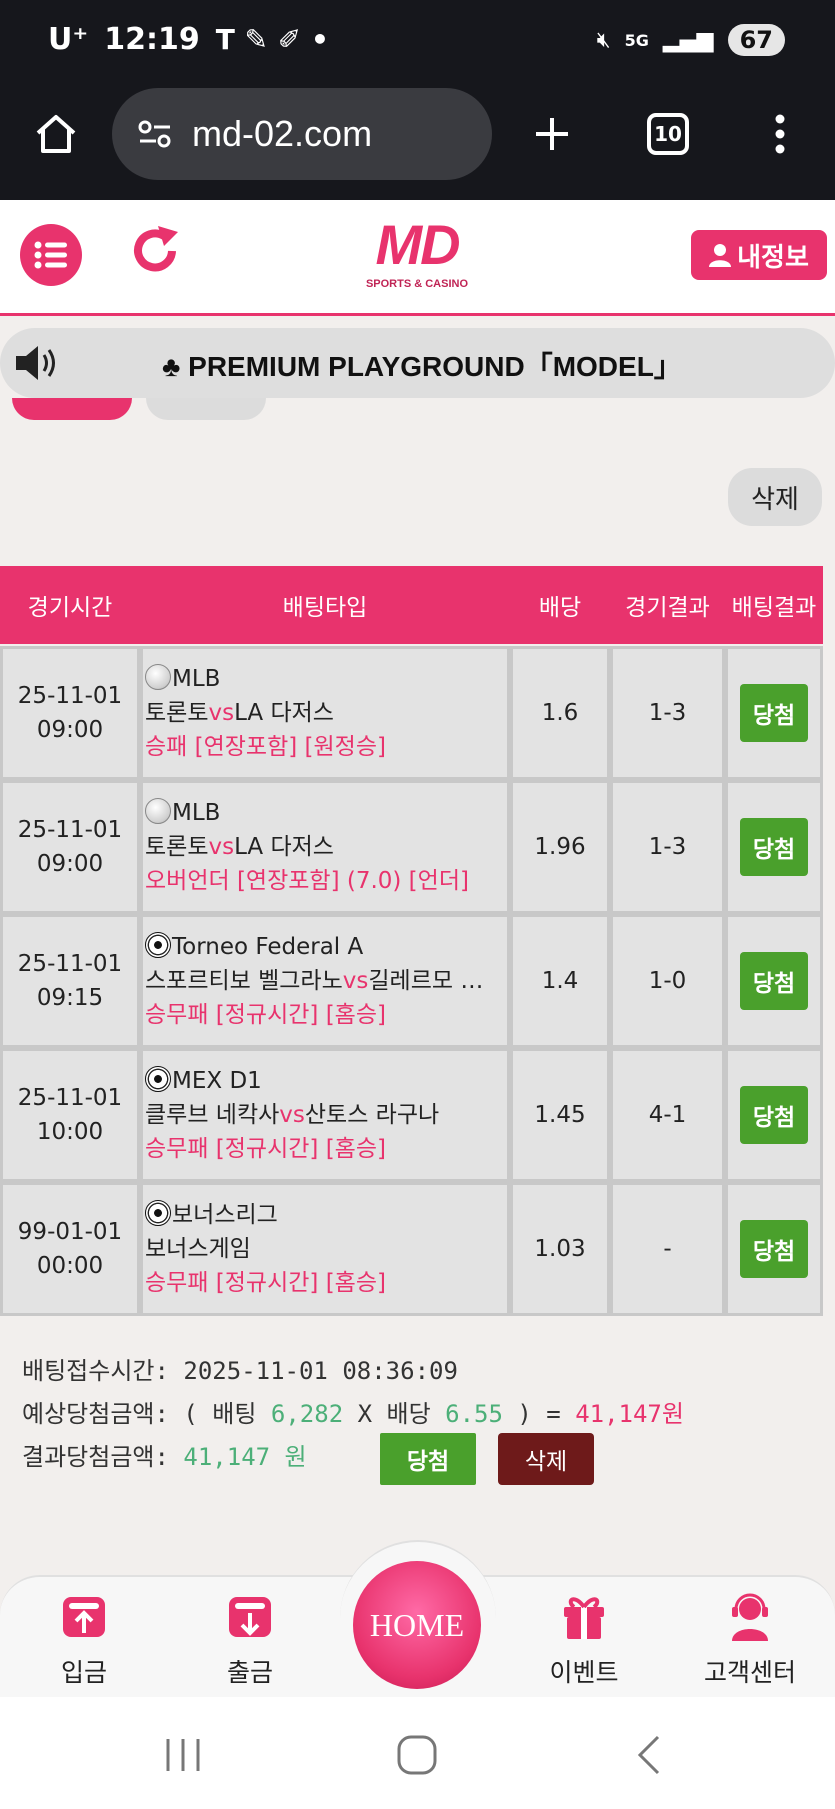 Image resolution: width=835 pixels, height=1809 pixels. What do you see at coordinates (775, 497) in the screenshot?
I see `delete-button-top: 삭제` at bounding box center [775, 497].